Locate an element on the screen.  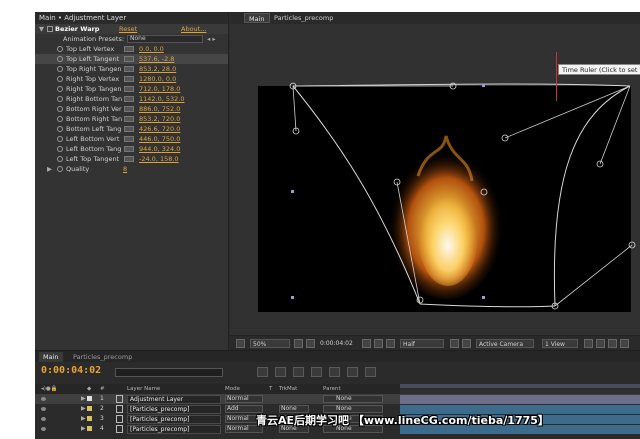
layer-name-header: Layer Name is located at coordinates (143, 389).